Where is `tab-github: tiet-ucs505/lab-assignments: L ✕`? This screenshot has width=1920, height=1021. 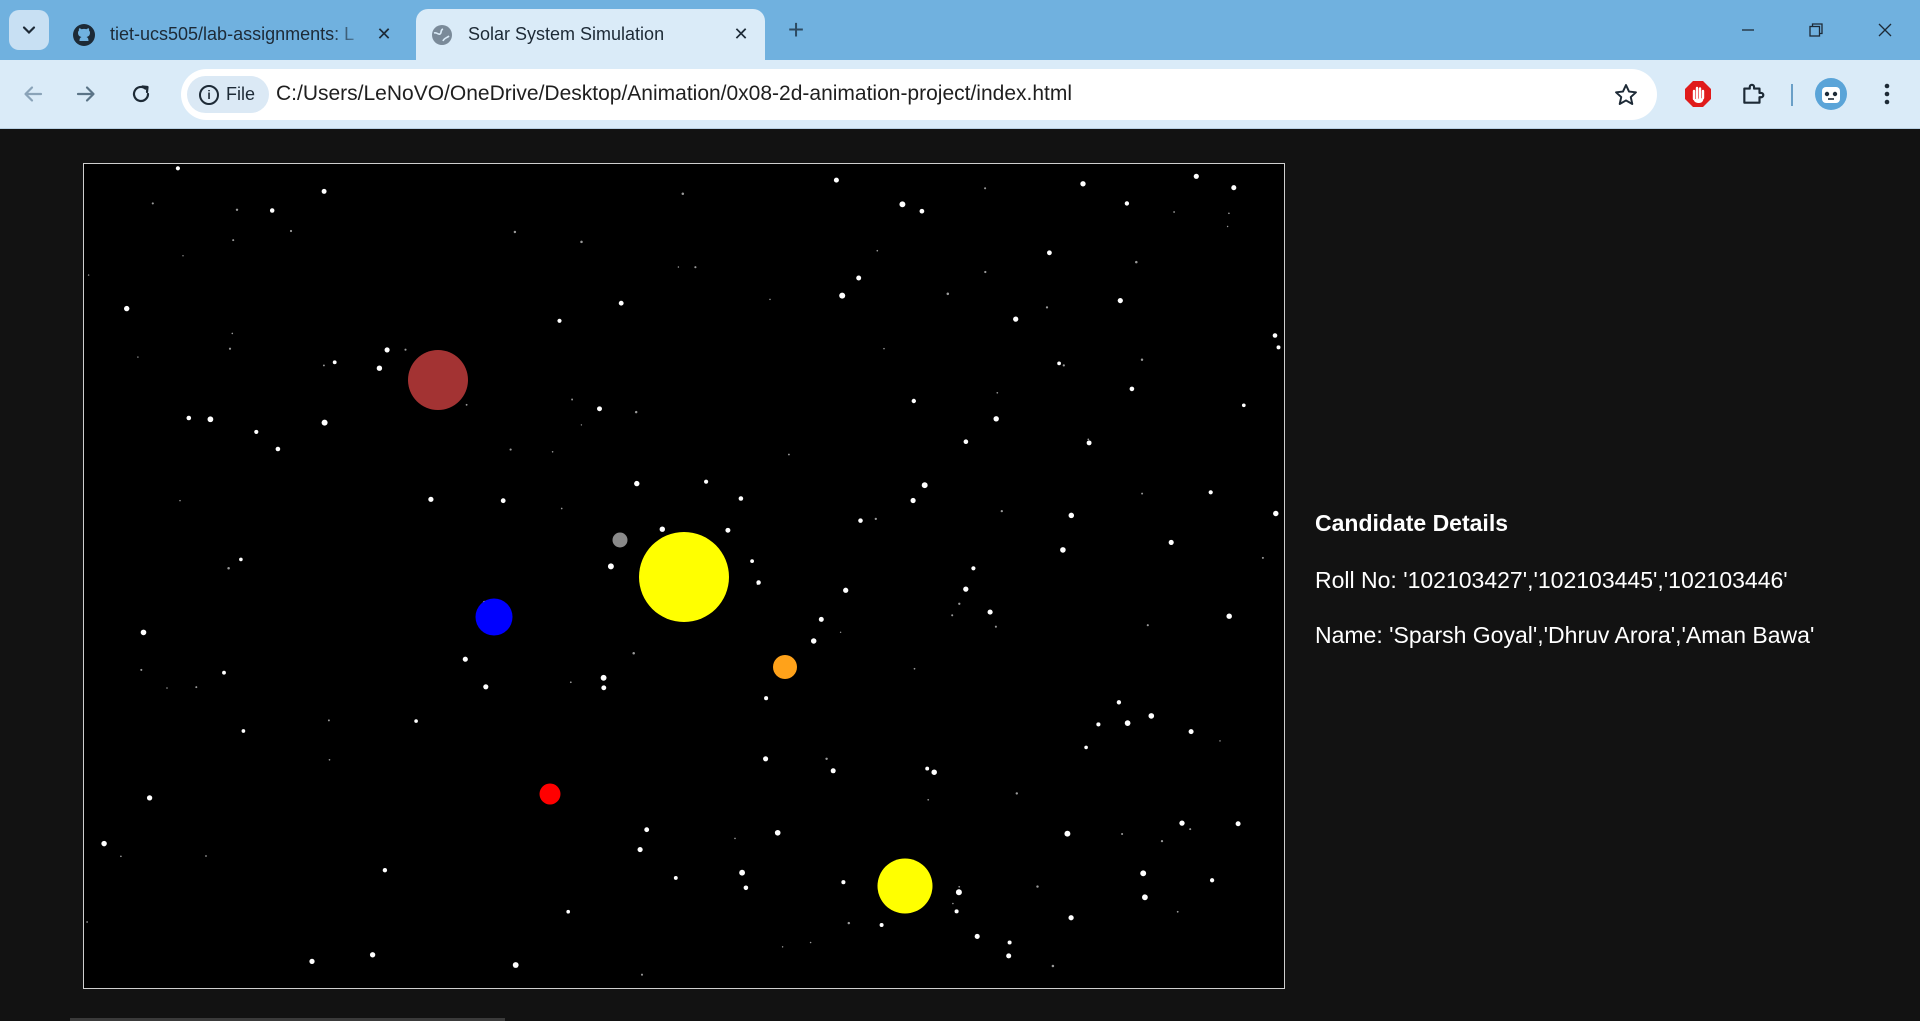 tab-github: tiet-ucs505/lab-assignments: L ✕ is located at coordinates (233, 34).